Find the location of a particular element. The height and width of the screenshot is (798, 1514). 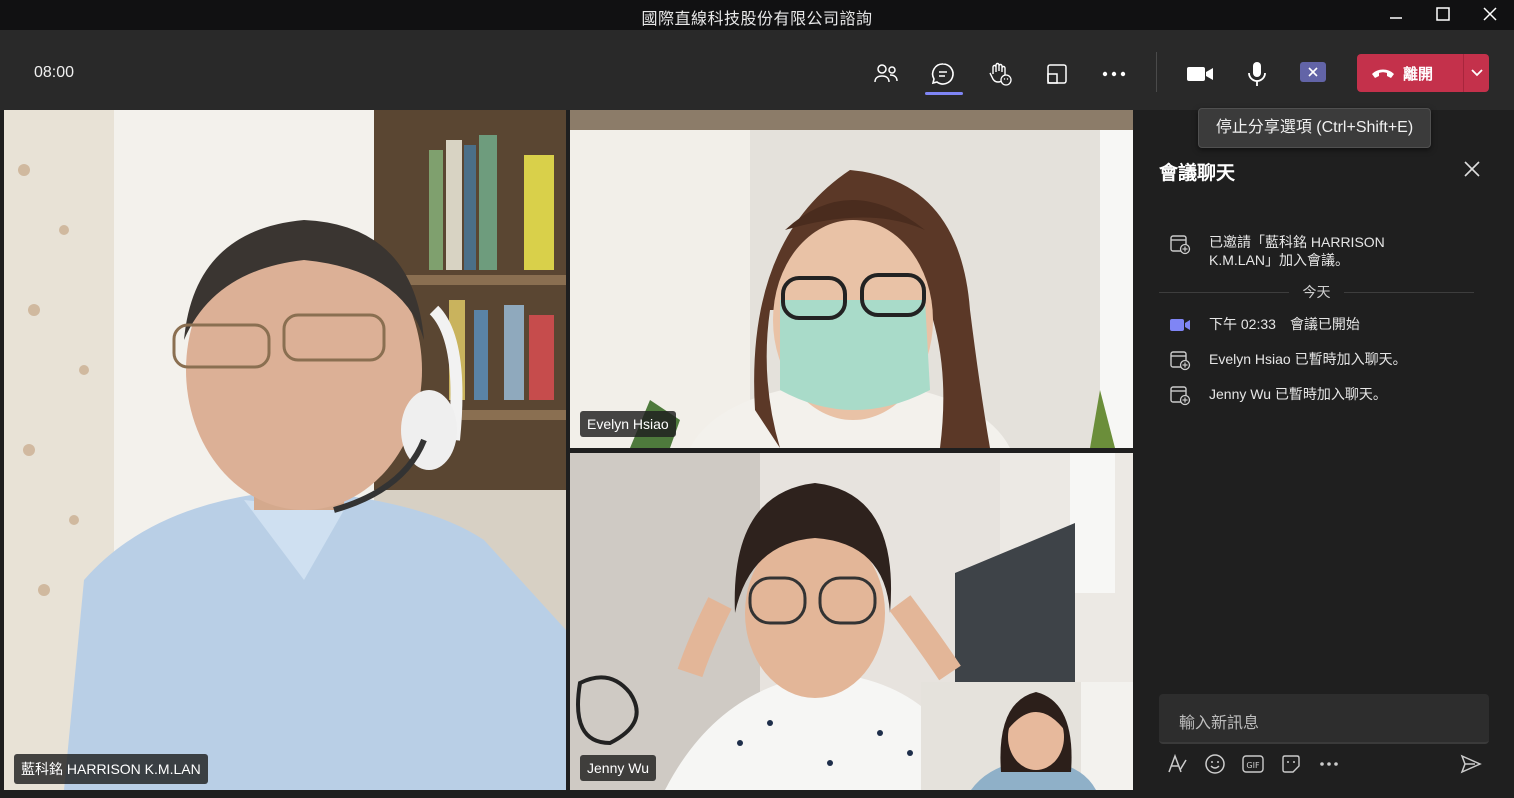

participants-button is located at coordinates (886, 74).